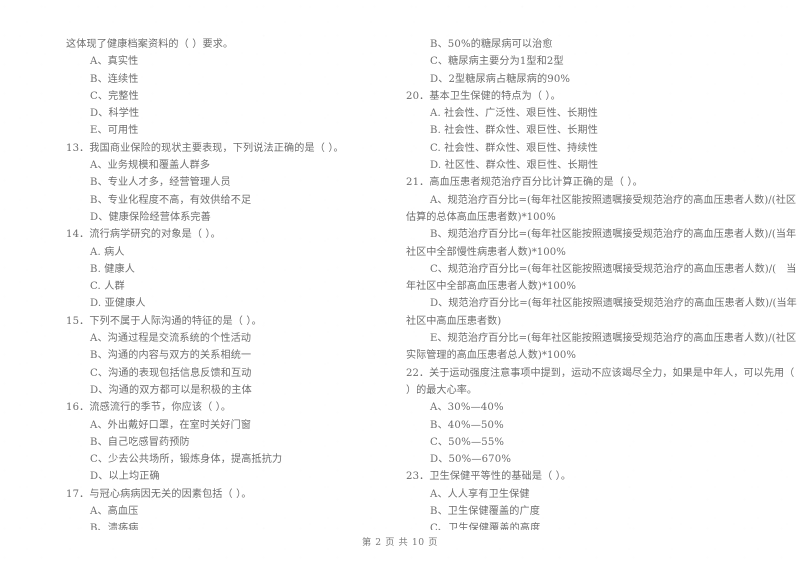 Image resolution: width=800 pixels, height=565 pixels. What do you see at coordinates (467, 425) in the screenshot?
I see `answer-option: B、40%—50%` at bounding box center [467, 425].